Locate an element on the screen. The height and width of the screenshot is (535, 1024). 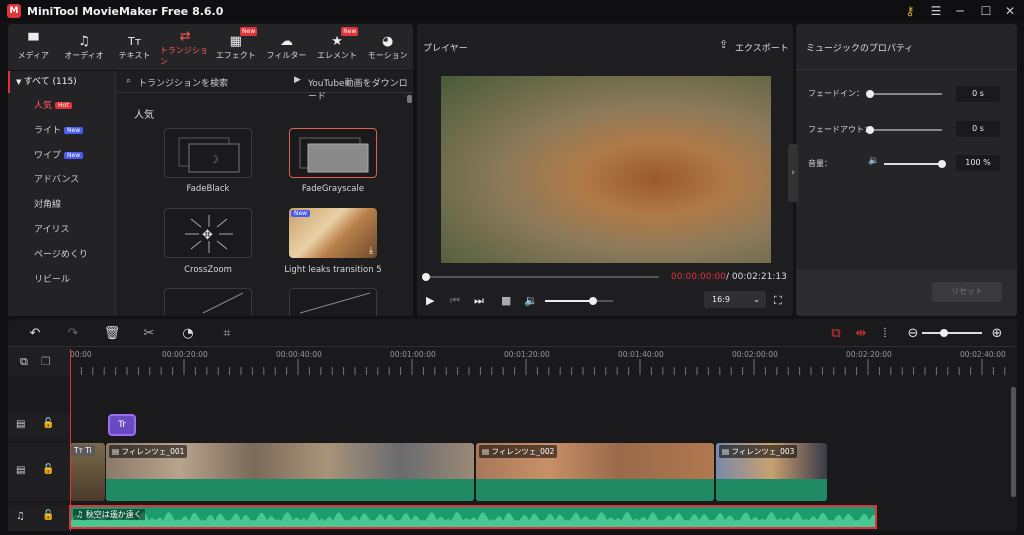
copy-track-icon: ❐ is located at coordinates (46, 361).